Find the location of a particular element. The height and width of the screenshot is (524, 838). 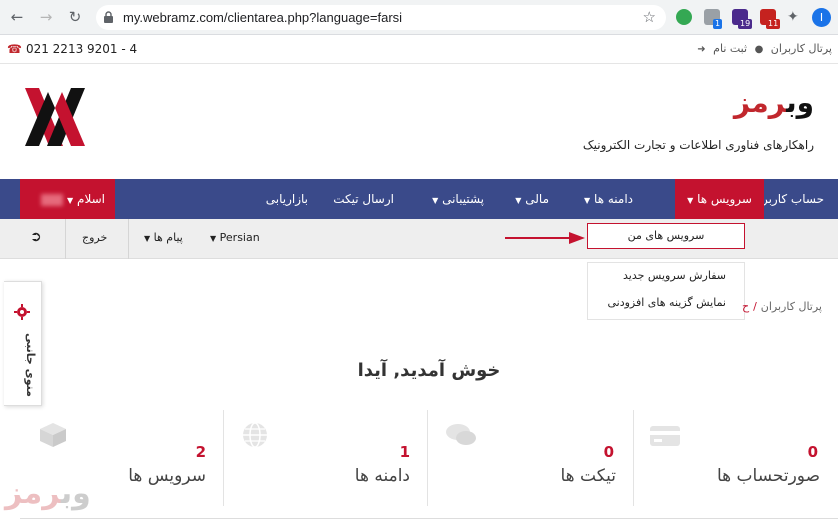

watermark-logo: وبرمز is located at coordinates (48, 493).